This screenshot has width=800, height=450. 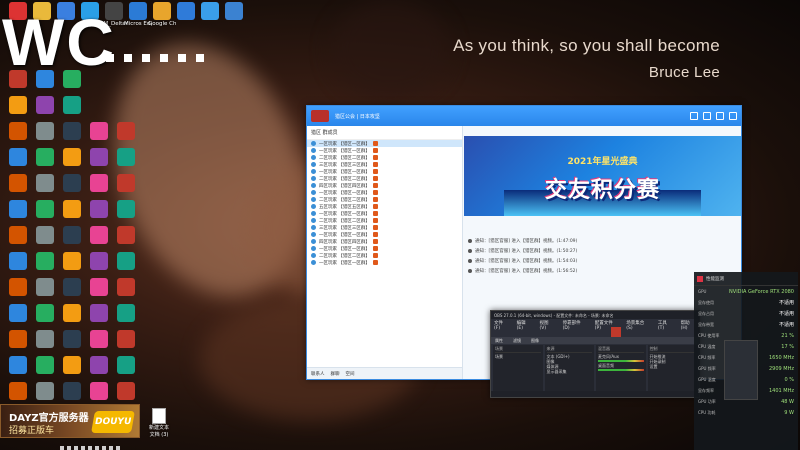 I want to click on monitor-context-menu, so click(x=741, y=370).